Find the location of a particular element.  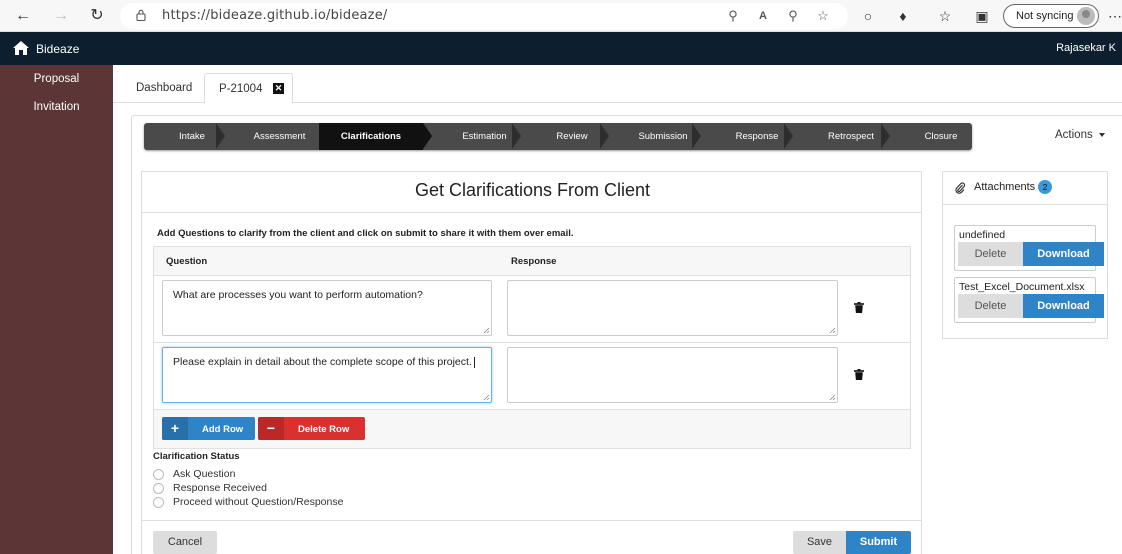

step-response: Response is located at coordinates (757, 136).